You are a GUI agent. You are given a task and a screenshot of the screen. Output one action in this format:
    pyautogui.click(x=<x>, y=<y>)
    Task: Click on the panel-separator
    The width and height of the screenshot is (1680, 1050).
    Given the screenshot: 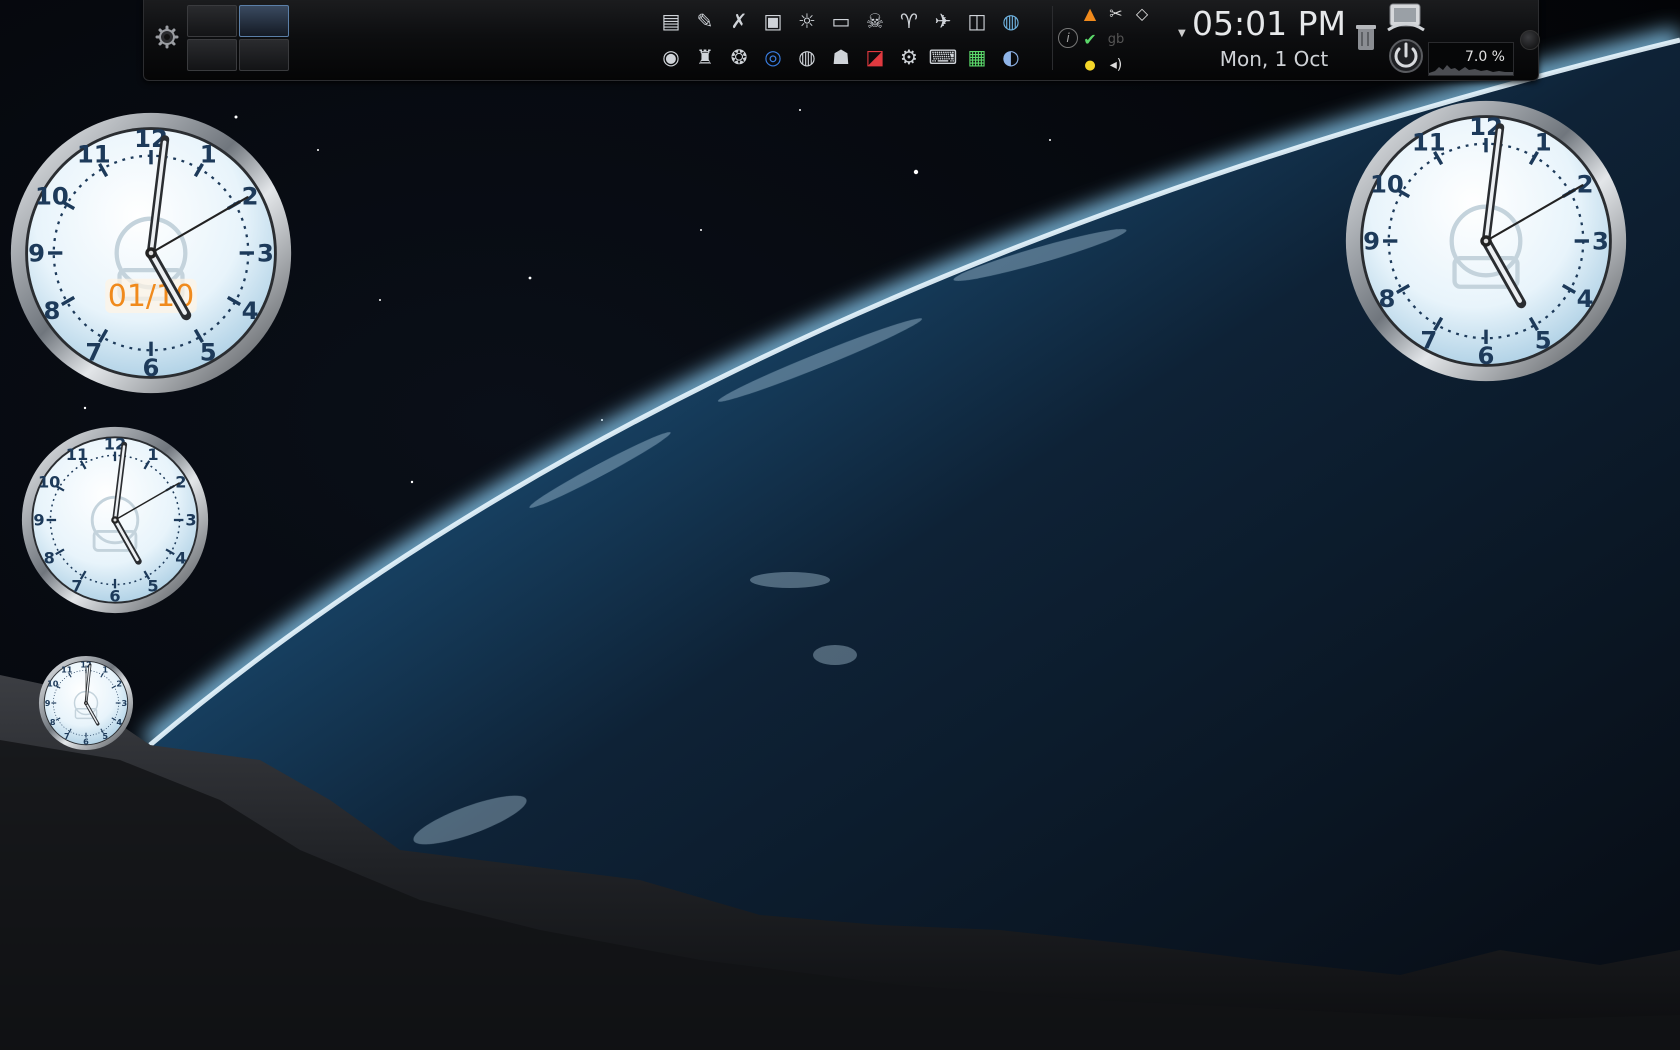 What is the action you would take?
    pyautogui.click(x=1052, y=38)
    